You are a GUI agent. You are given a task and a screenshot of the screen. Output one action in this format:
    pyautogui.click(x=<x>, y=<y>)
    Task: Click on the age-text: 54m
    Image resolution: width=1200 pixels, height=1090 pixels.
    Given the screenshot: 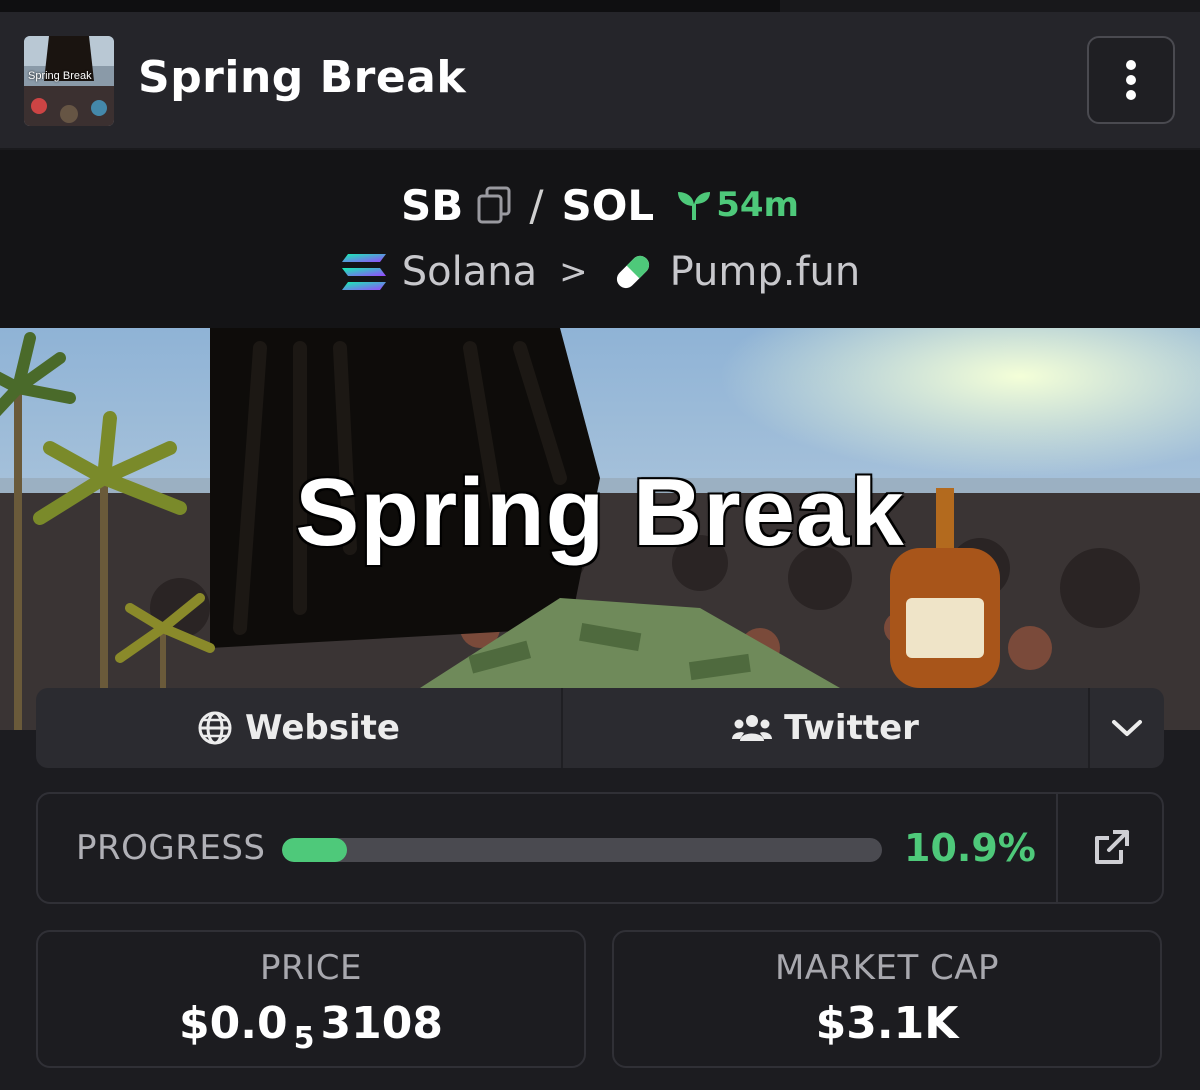 What is the action you would take?
    pyautogui.click(x=757, y=205)
    